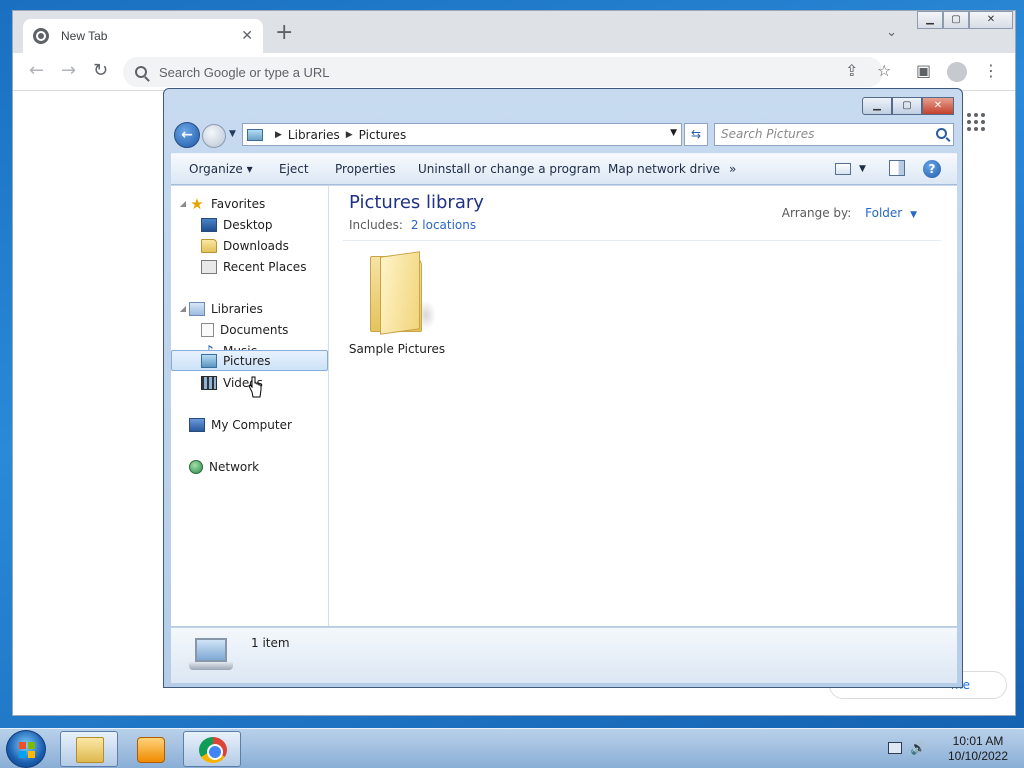 This screenshot has width=1024, height=768. Describe the element at coordinates (249, 360) in the screenshot. I see `nav-pictures: Pictures` at that location.